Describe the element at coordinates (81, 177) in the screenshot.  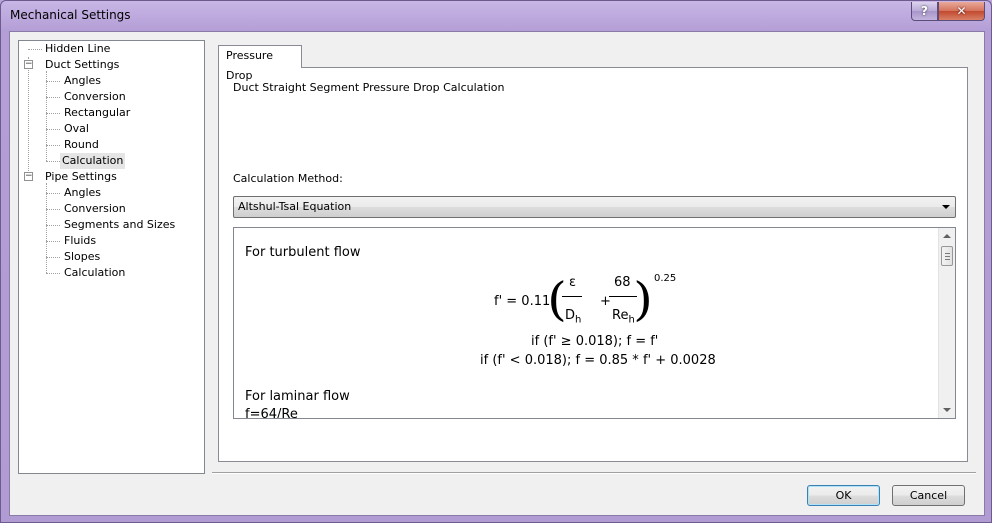
I see `tree-item-pipe-settings: Pipe Settings` at that location.